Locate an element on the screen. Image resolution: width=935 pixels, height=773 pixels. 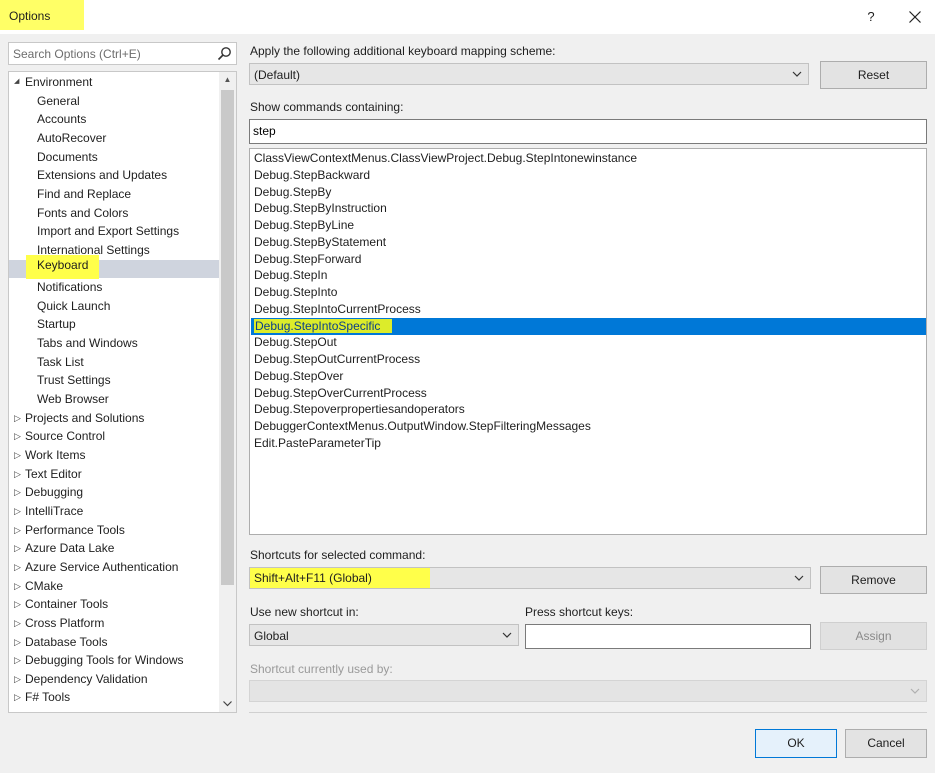
search-options-box is located at coordinates (122, 53).